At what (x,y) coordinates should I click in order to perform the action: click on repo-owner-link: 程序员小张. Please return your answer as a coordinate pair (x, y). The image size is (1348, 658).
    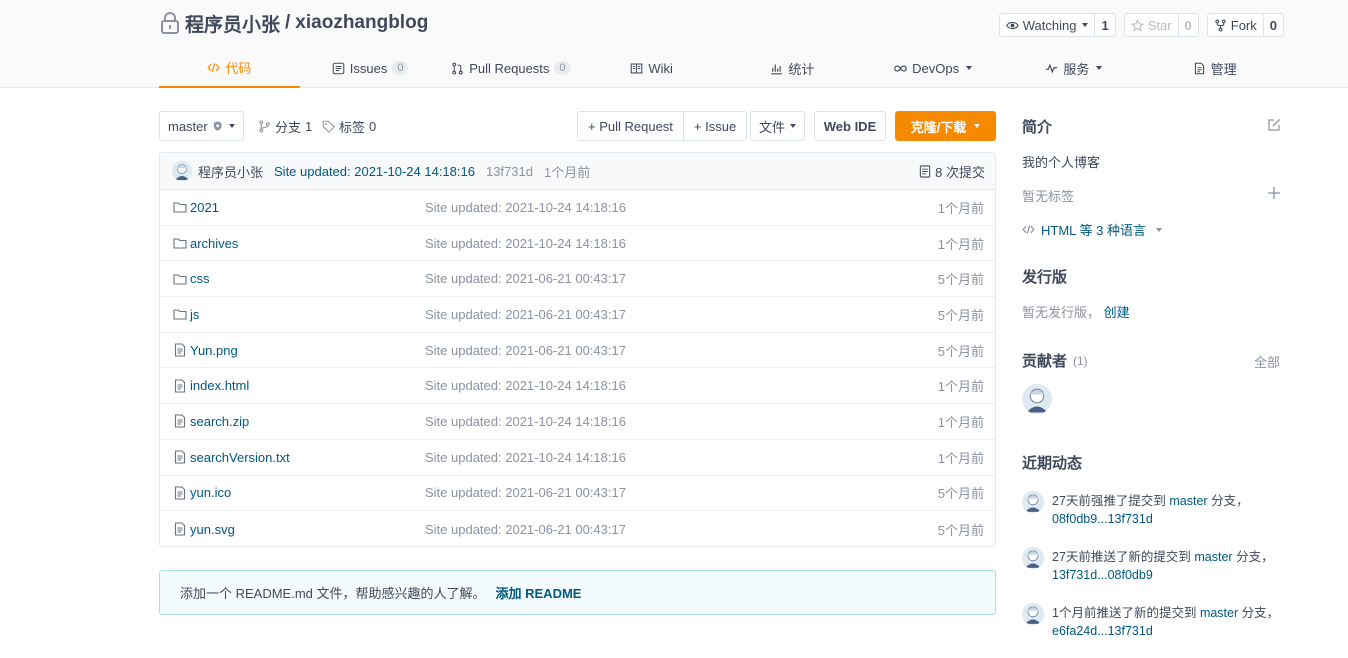
    Looking at the image, I should click on (232, 23).